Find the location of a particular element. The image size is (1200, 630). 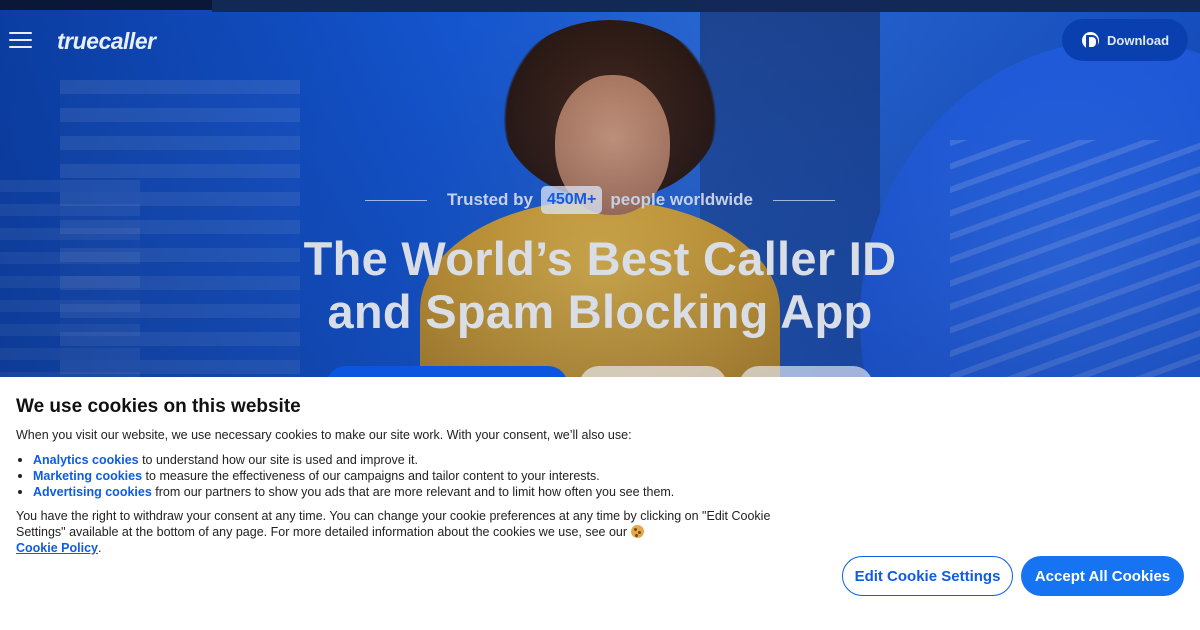

accept-all-cookies-button: Accept All Cookies is located at coordinates (1102, 576).